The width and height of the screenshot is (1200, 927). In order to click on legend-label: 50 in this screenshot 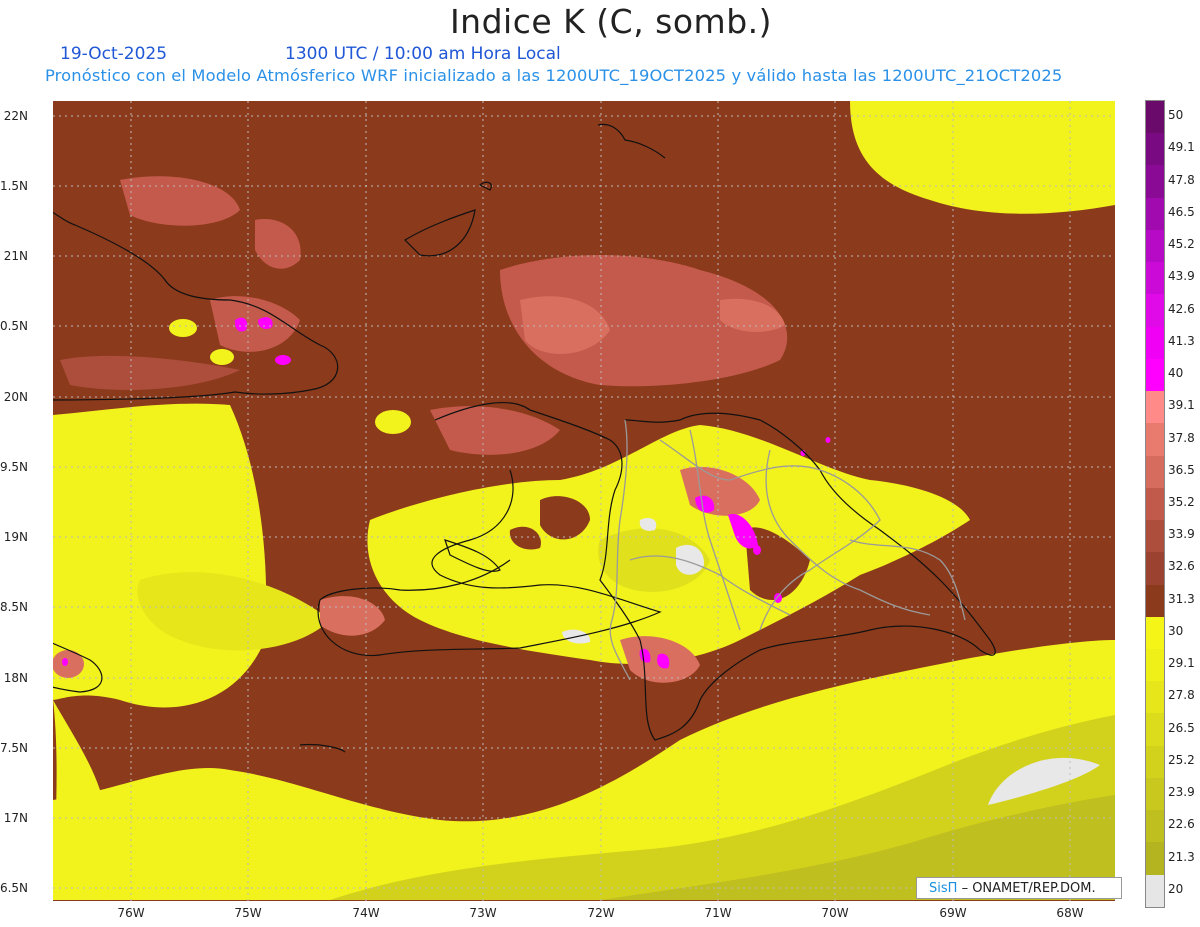, I will do `click(1176, 115)`.